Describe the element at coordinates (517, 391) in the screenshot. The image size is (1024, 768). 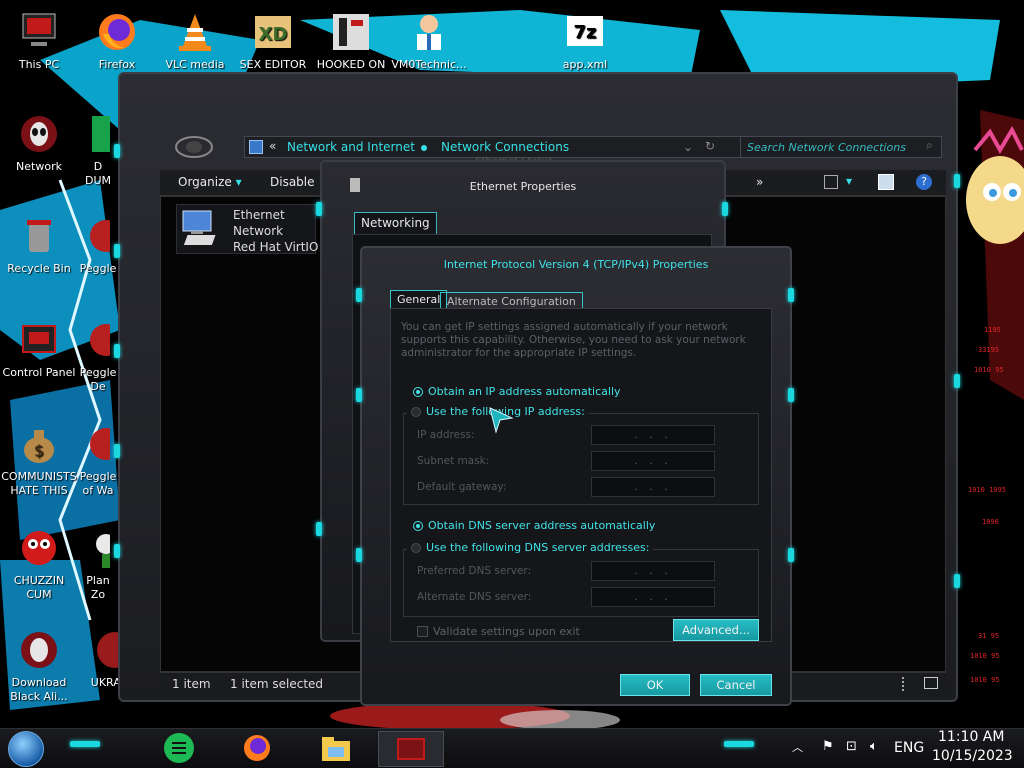
I see `obtain-ip-auto-radio: Obtain an IP address automatically` at that location.